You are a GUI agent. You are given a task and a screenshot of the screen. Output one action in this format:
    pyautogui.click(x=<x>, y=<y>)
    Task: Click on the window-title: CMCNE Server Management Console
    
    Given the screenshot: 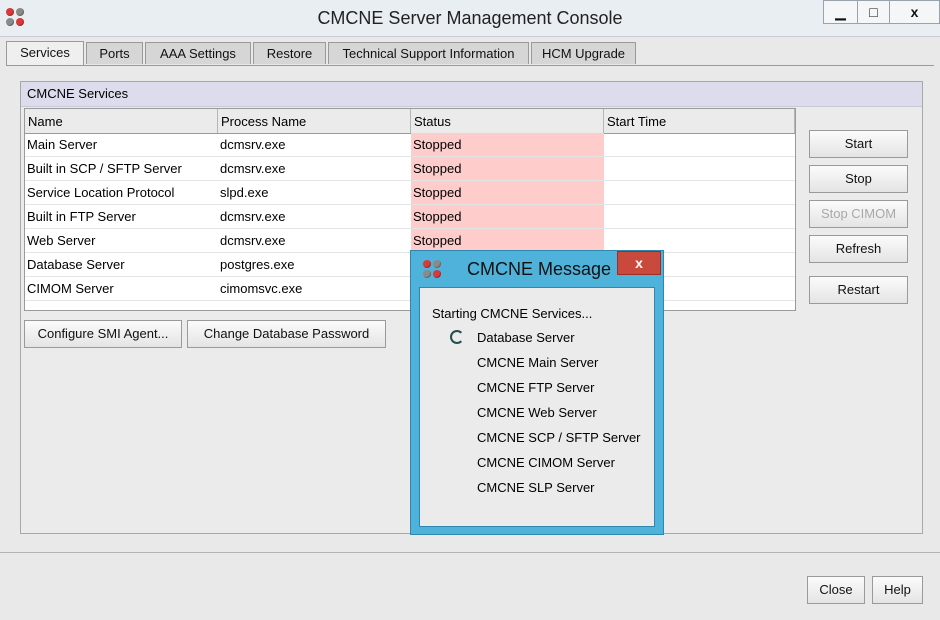 What is the action you would take?
    pyautogui.click(x=470, y=18)
    